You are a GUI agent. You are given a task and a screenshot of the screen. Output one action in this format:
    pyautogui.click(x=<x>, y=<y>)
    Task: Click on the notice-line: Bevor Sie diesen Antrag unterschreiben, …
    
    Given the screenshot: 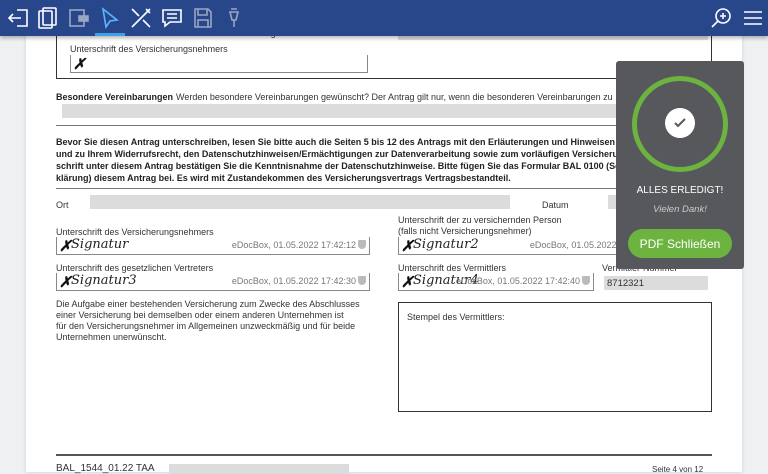 What is the action you would take?
    pyautogui.click(x=362, y=142)
    